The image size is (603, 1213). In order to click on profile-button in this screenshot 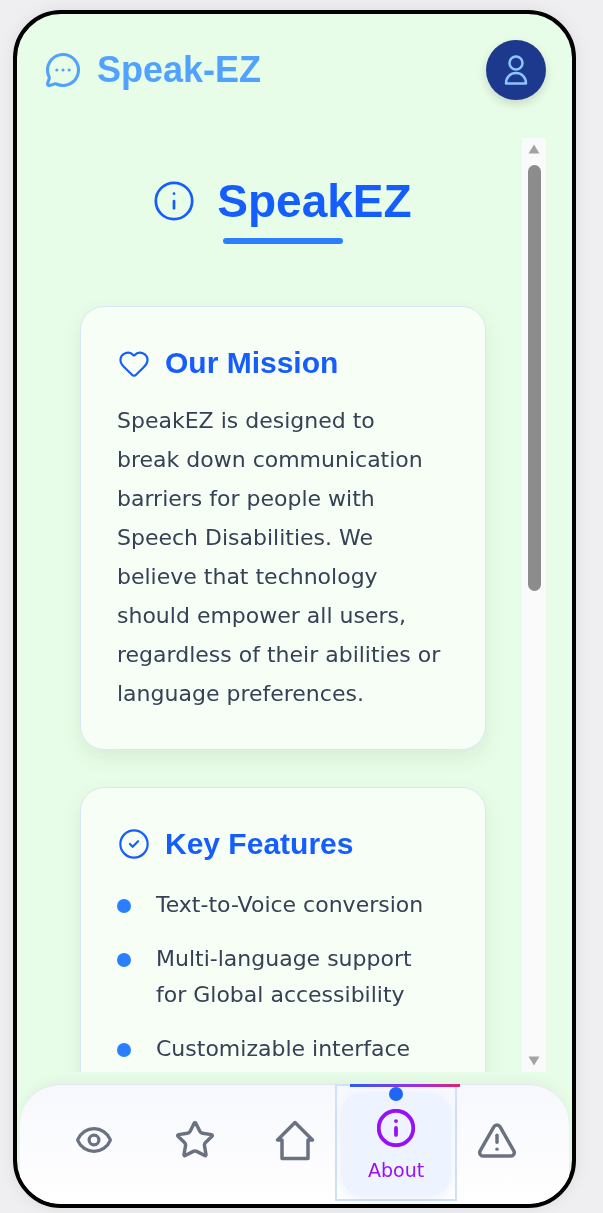, I will do `click(516, 70)`.